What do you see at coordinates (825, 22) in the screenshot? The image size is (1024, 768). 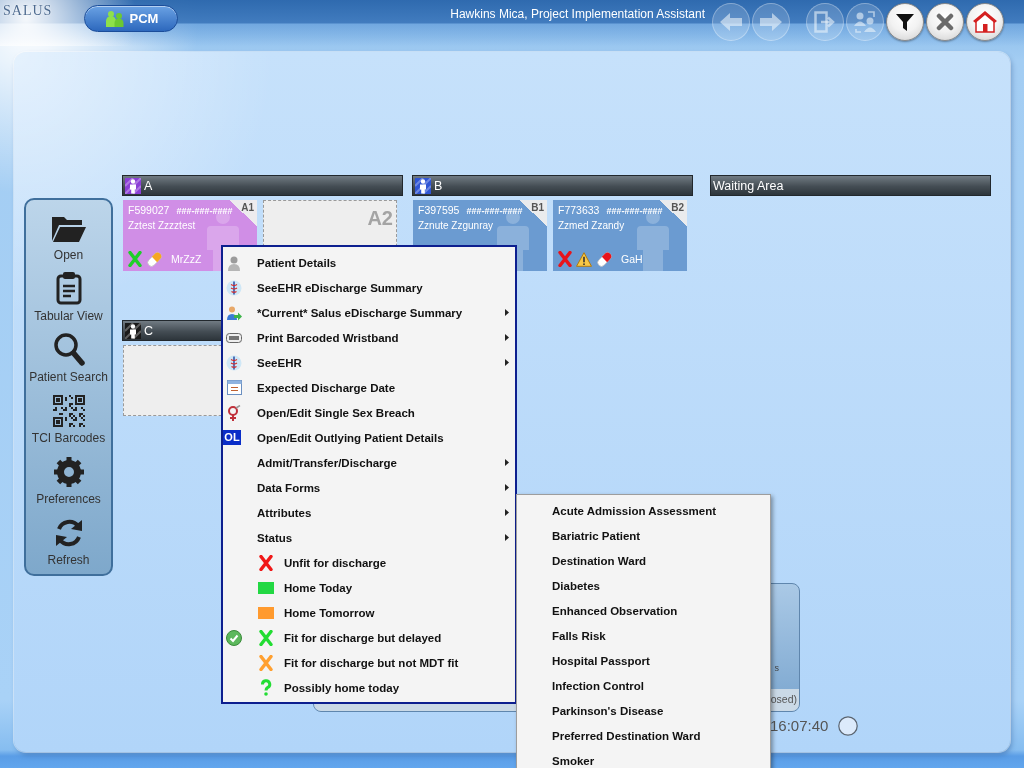 I see `exit-icon` at bounding box center [825, 22].